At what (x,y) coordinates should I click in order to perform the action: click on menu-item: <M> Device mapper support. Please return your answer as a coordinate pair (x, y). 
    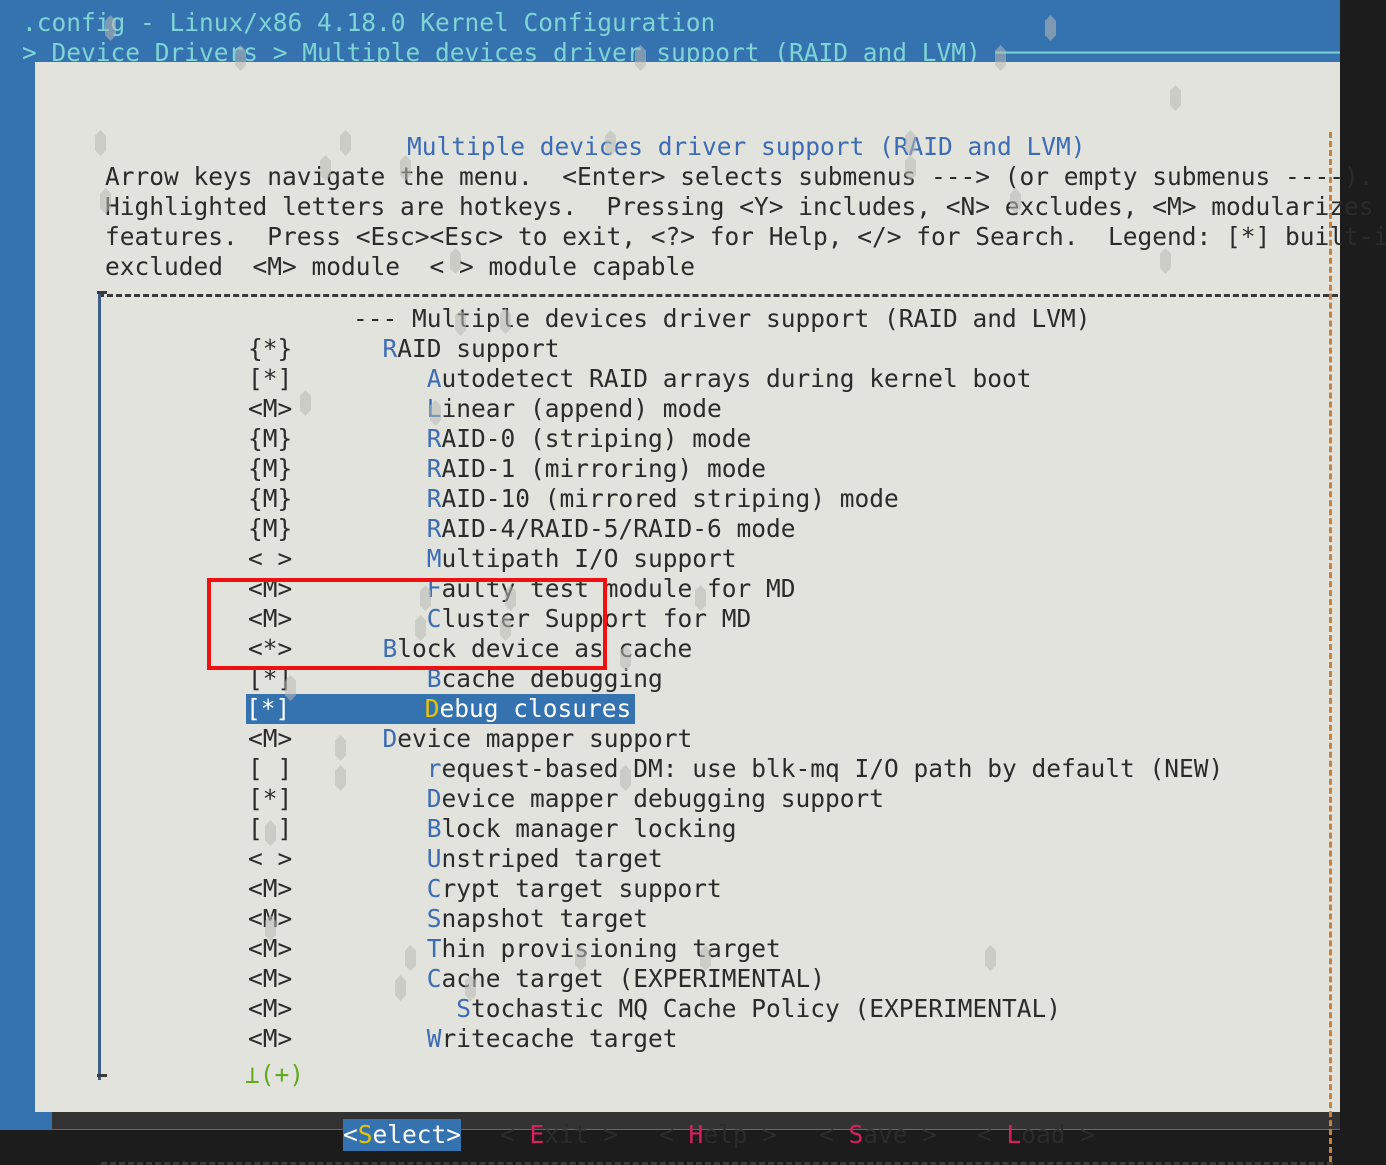
    Looking at the image, I should click on (470, 739).